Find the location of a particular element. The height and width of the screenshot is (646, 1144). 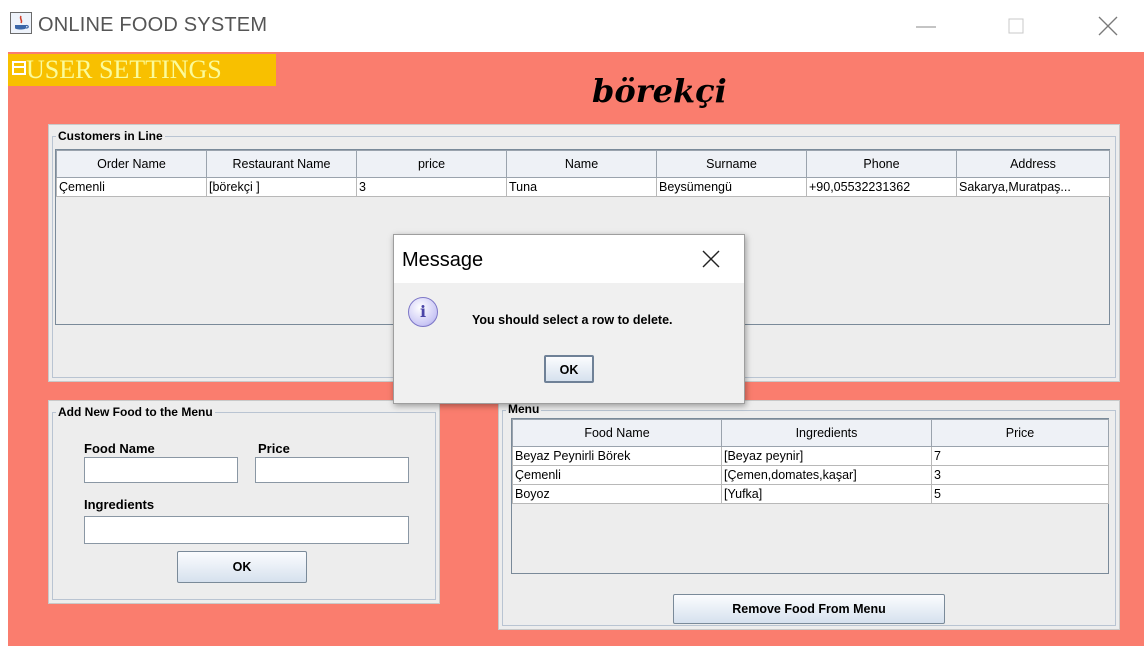

table-row: Beyaz Peynirli Börek [Beyaz peynir] 7 is located at coordinates (810, 456).